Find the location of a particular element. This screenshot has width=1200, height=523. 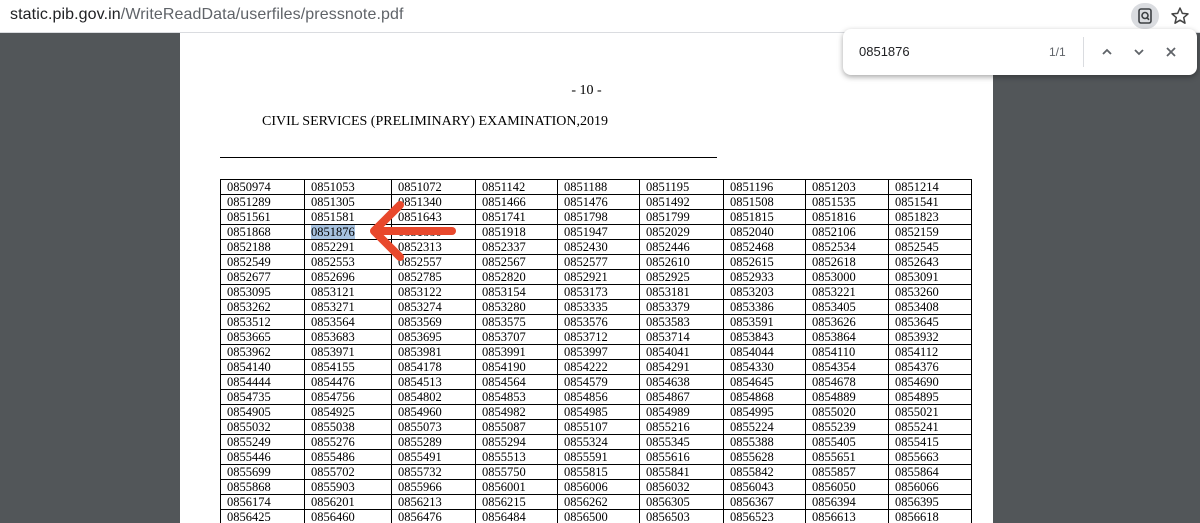

table-cell: 0852820 is located at coordinates (516, 277).